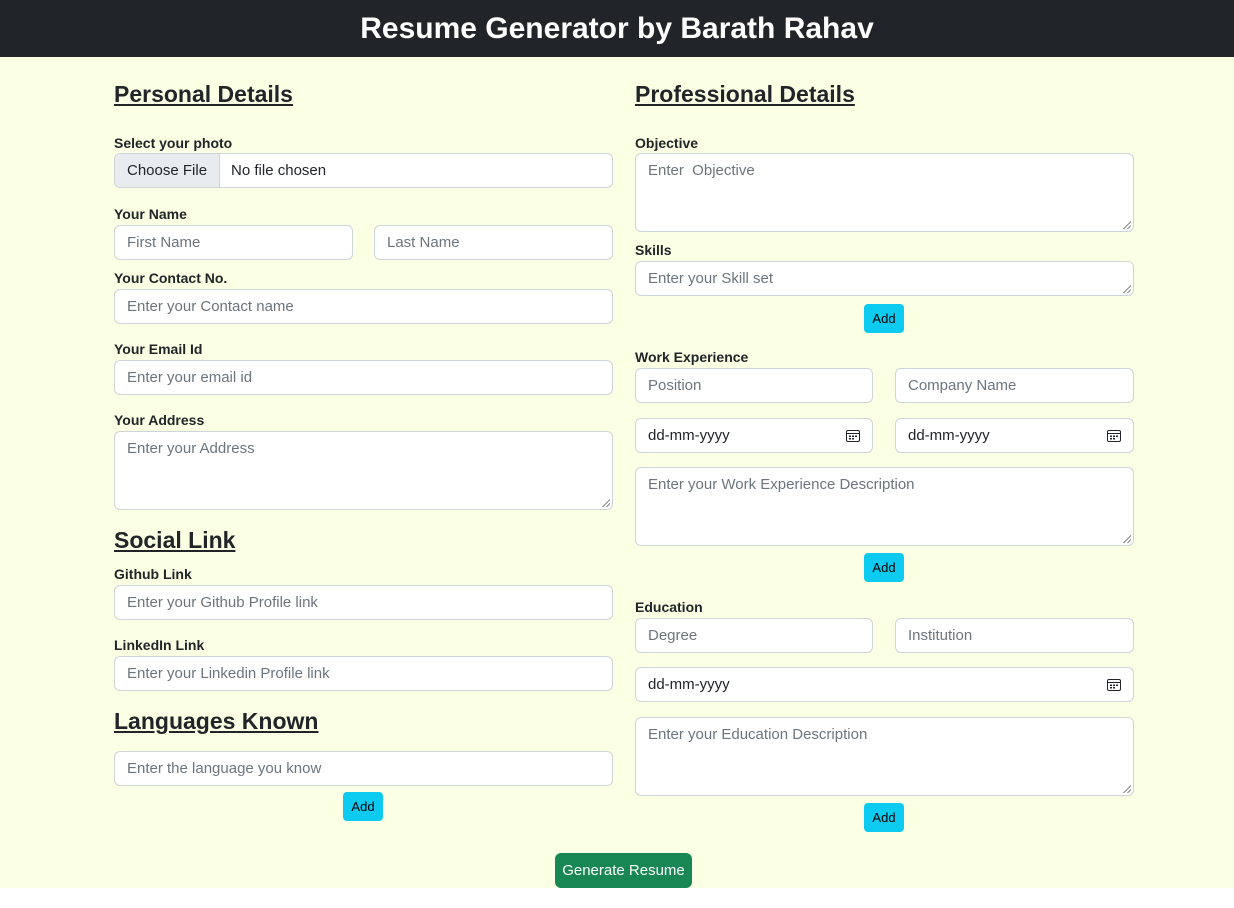  What do you see at coordinates (153, 574) in the screenshot?
I see `github-label: Github Link` at bounding box center [153, 574].